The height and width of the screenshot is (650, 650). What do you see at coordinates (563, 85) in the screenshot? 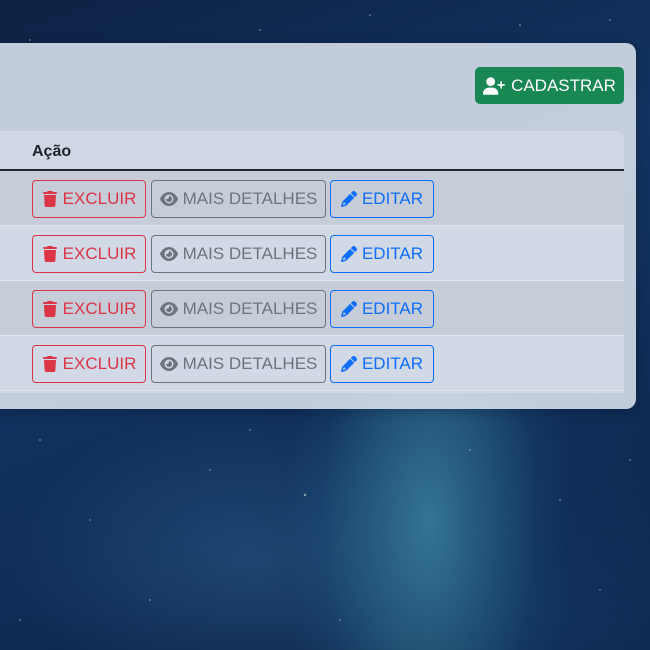
I see `register-button-label: CADASTRAR` at bounding box center [563, 85].